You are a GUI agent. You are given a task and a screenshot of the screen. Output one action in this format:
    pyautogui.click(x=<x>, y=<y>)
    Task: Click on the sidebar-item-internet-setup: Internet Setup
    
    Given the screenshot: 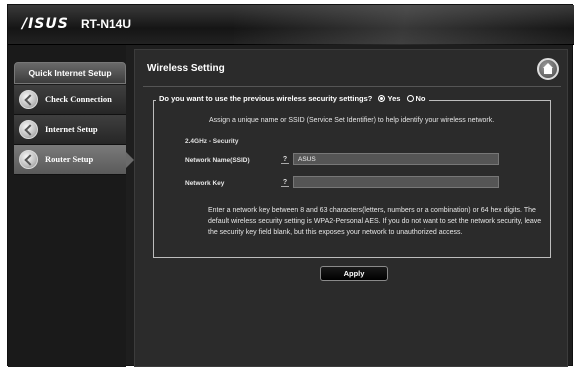 What is the action you would take?
    pyautogui.click(x=70, y=130)
    